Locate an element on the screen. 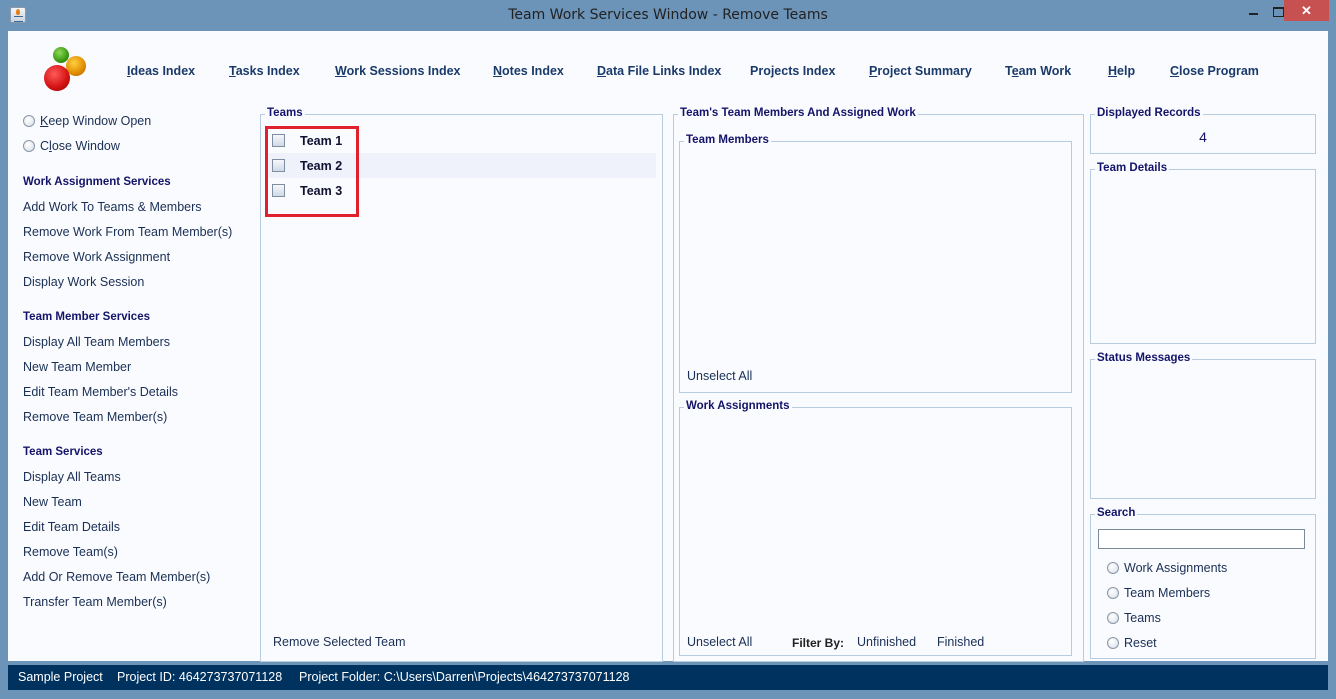 This screenshot has width=1336, height=699. sidebar-item-display-all-members: Display All Team Members is located at coordinates (96, 342).